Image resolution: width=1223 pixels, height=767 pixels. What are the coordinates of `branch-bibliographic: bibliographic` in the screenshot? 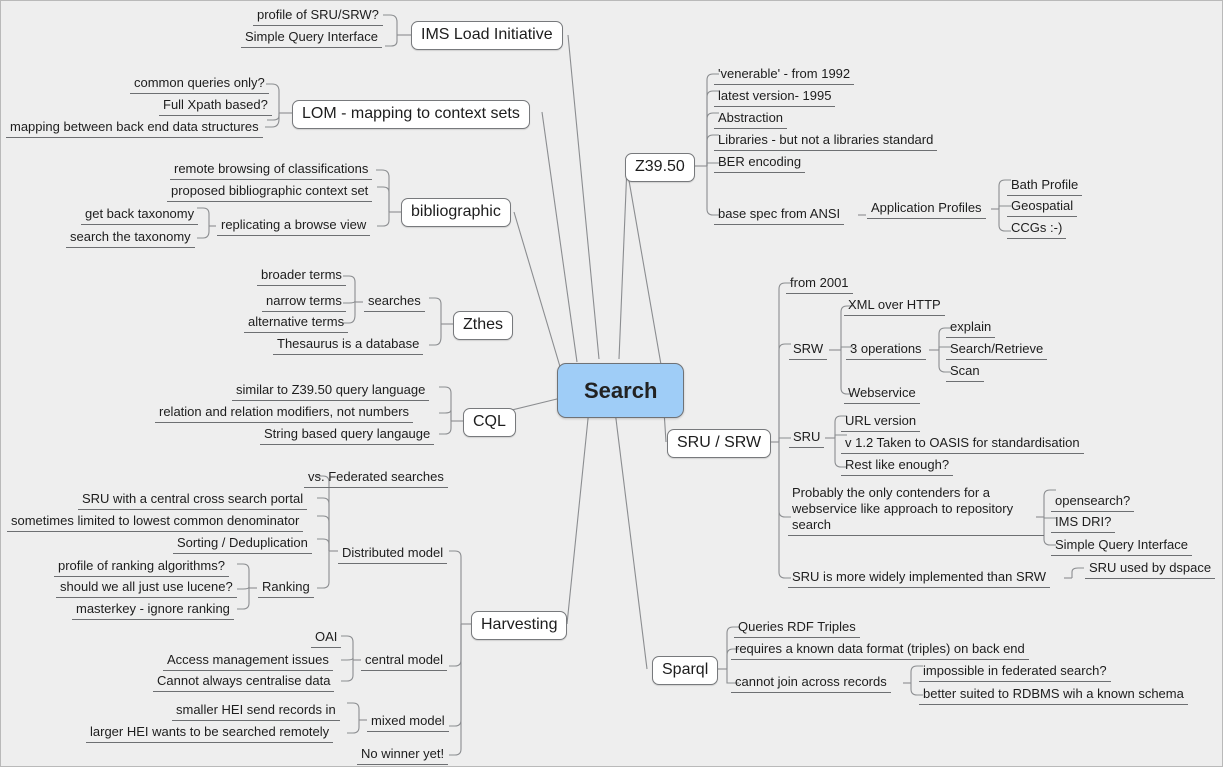 It's located at (456, 213).